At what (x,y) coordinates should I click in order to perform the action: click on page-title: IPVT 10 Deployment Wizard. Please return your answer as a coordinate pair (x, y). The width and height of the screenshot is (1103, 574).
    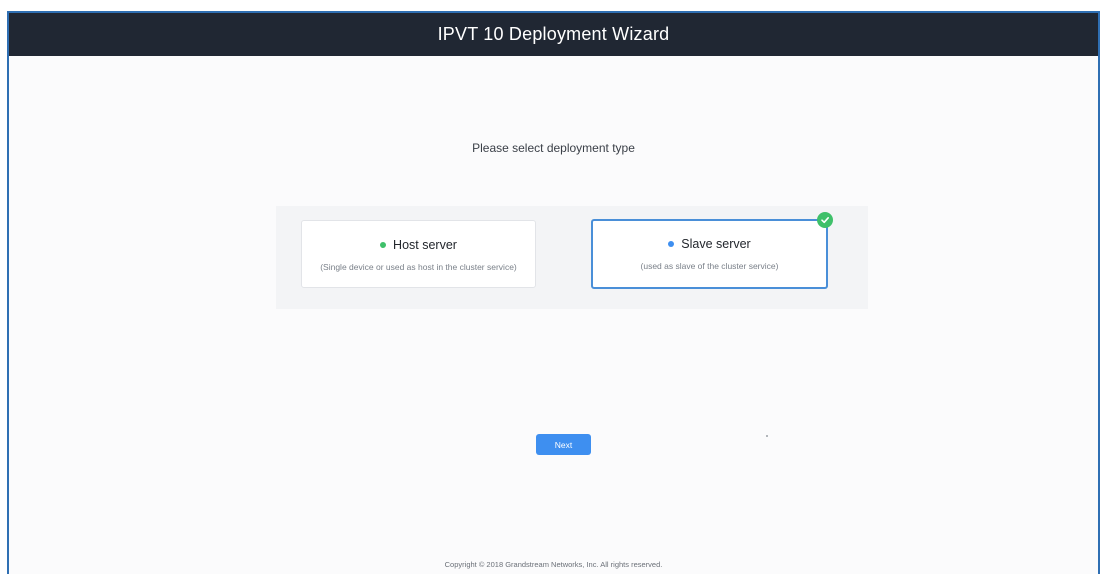
    Looking at the image, I should click on (553, 34).